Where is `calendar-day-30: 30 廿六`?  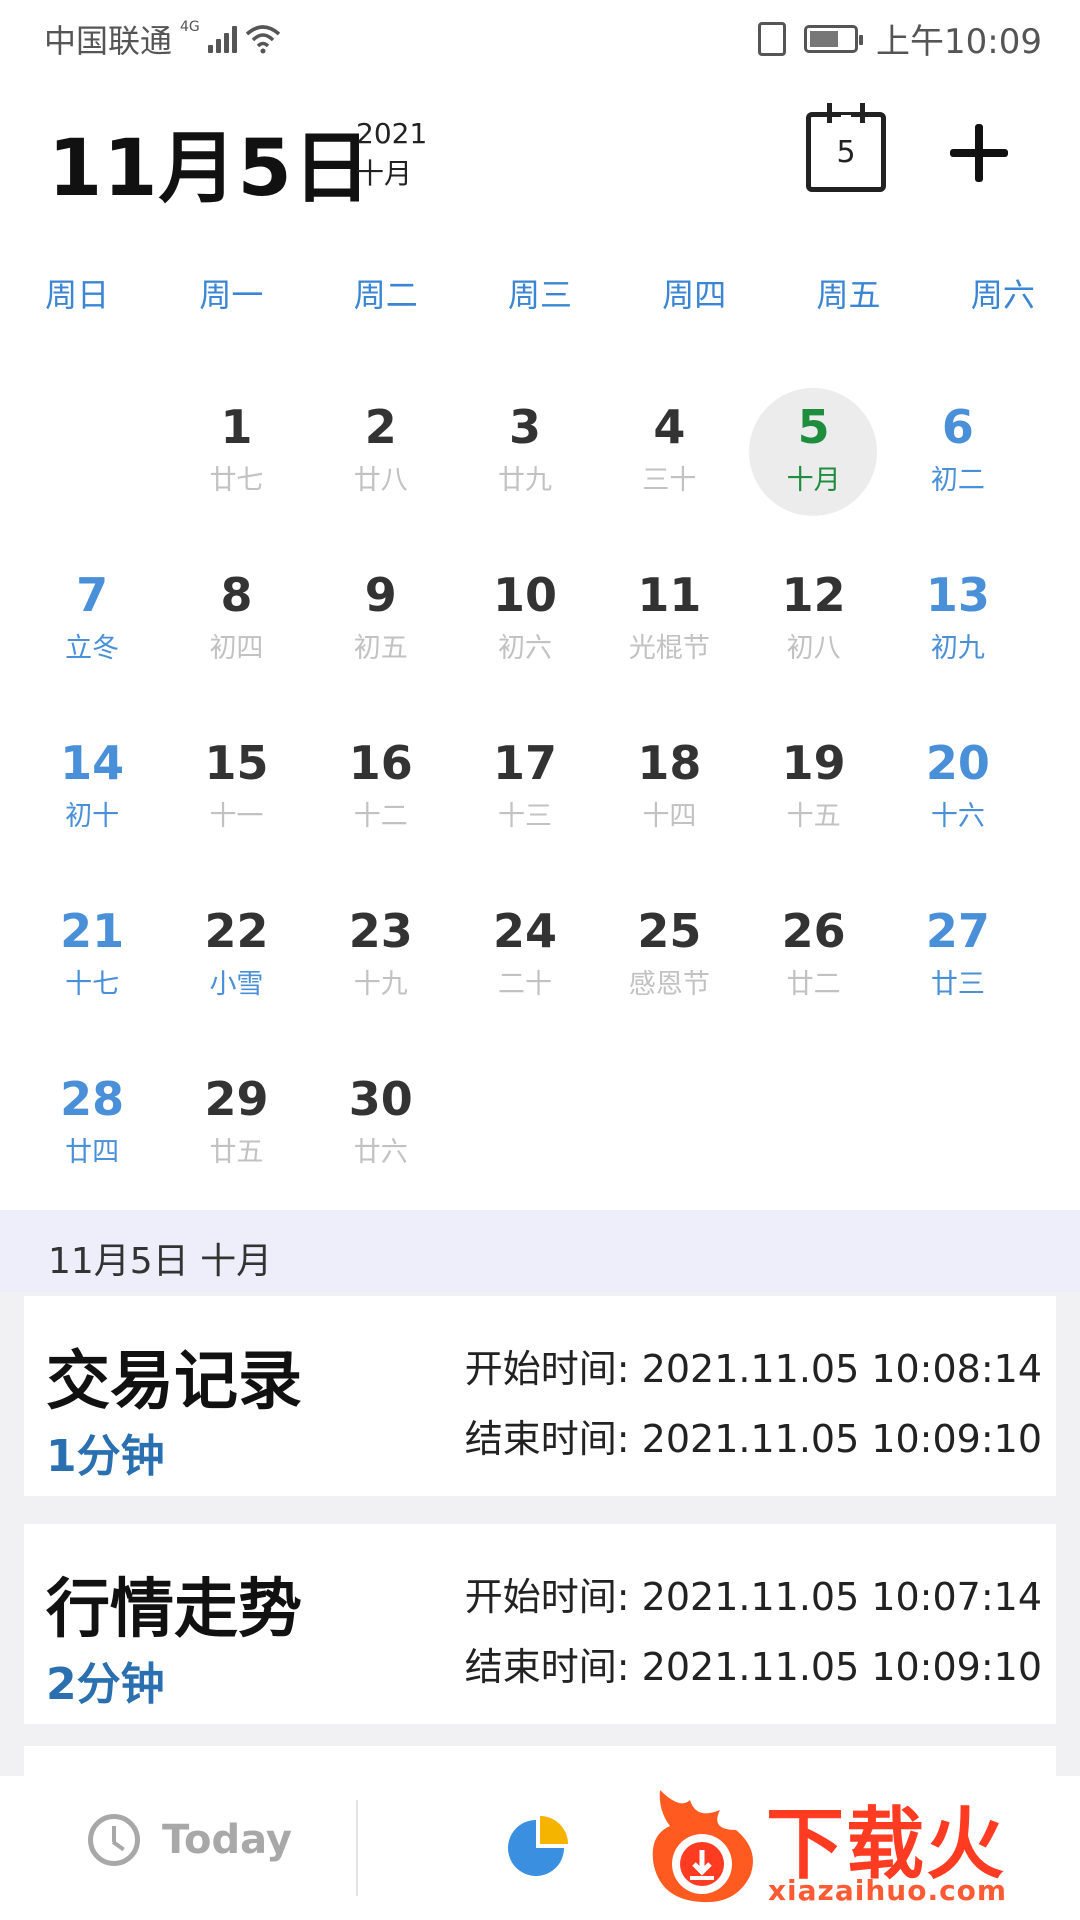
calendar-day-30: 30 廿六 is located at coordinates (381, 1134).